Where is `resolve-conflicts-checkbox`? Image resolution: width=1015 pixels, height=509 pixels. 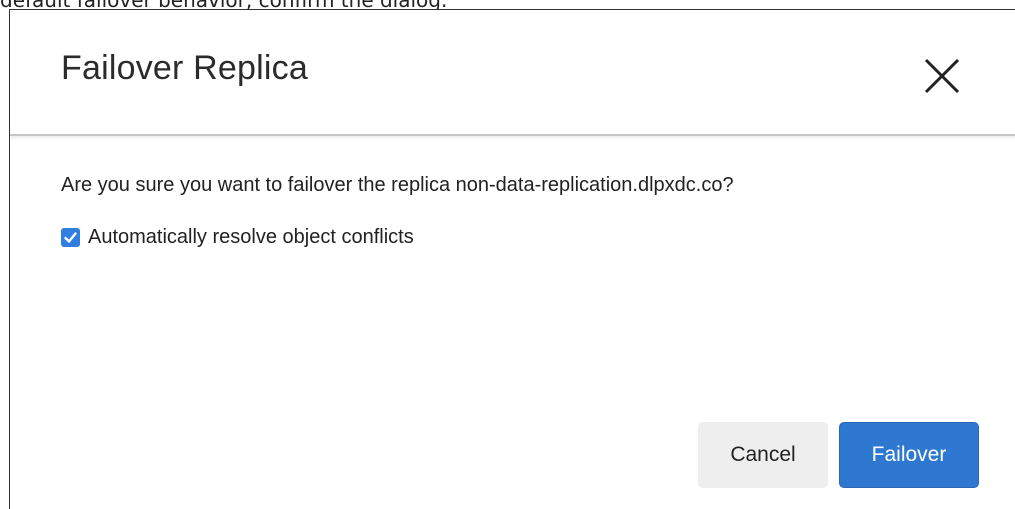 resolve-conflicts-checkbox is located at coordinates (70, 237).